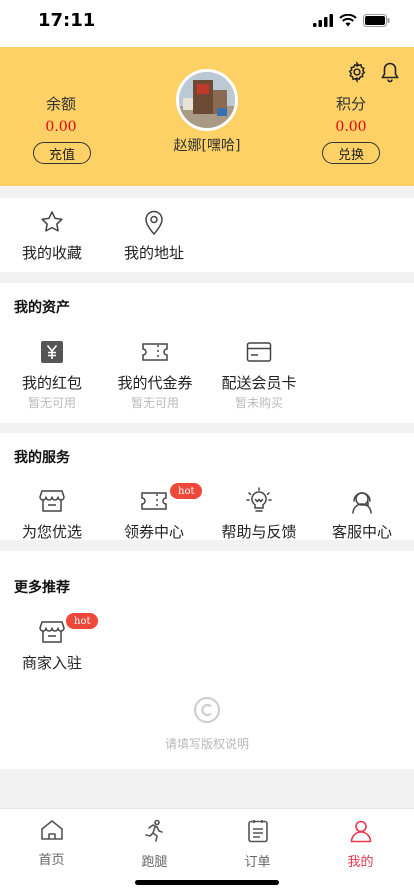 This screenshot has width=414, height=896. What do you see at coordinates (153, 532) in the screenshot?
I see `coupon-center-label: 领券中心` at bounding box center [153, 532].